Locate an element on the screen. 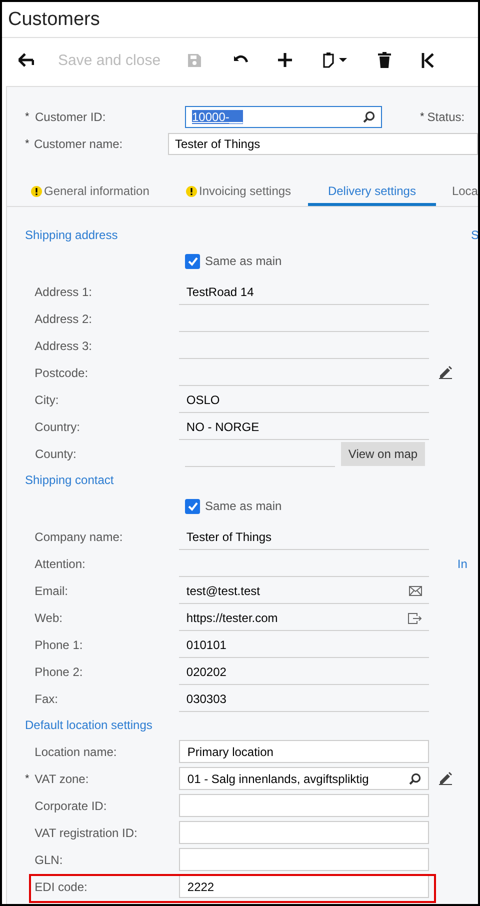 This screenshot has width=480, height=906. input-field: NO - NORGE is located at coordinates (304, 428).